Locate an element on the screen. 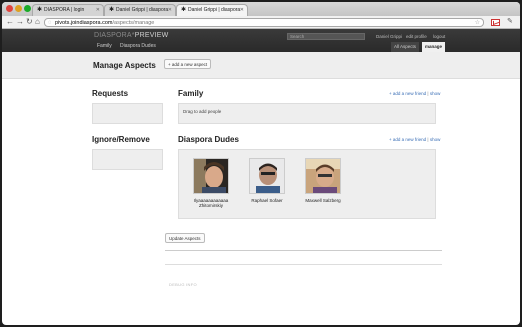  person-card: Ilyaaaaaaaaaaaa Zhitomirskiy is located at coordinates (211, 183).